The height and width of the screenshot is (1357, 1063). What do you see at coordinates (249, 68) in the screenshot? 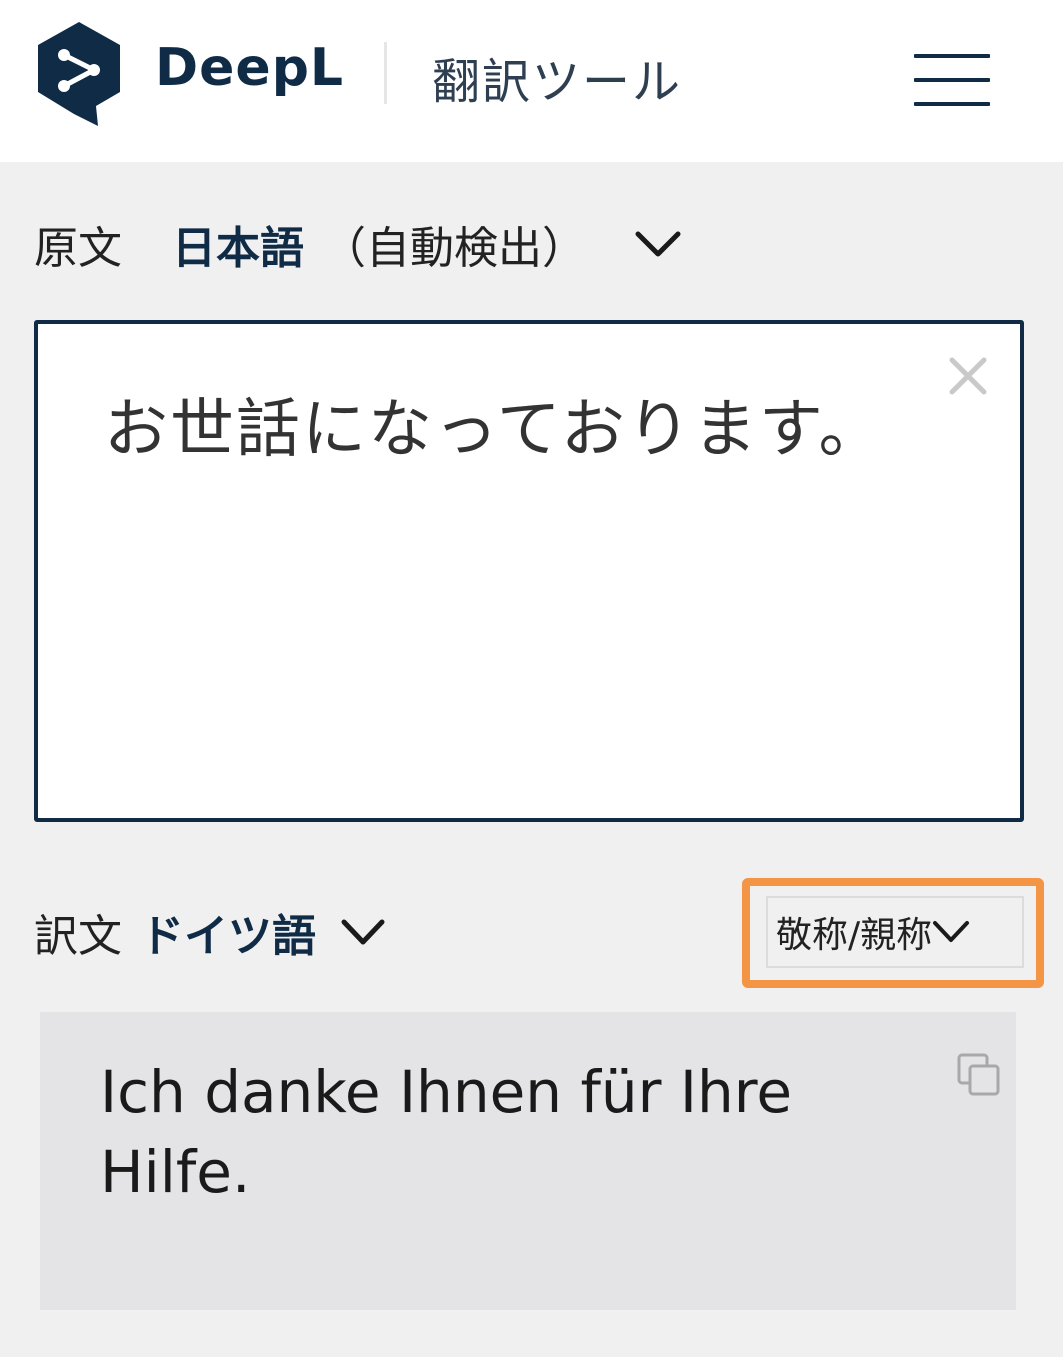
I see `brand-name: DeepL` at bounding box center [249, 68].